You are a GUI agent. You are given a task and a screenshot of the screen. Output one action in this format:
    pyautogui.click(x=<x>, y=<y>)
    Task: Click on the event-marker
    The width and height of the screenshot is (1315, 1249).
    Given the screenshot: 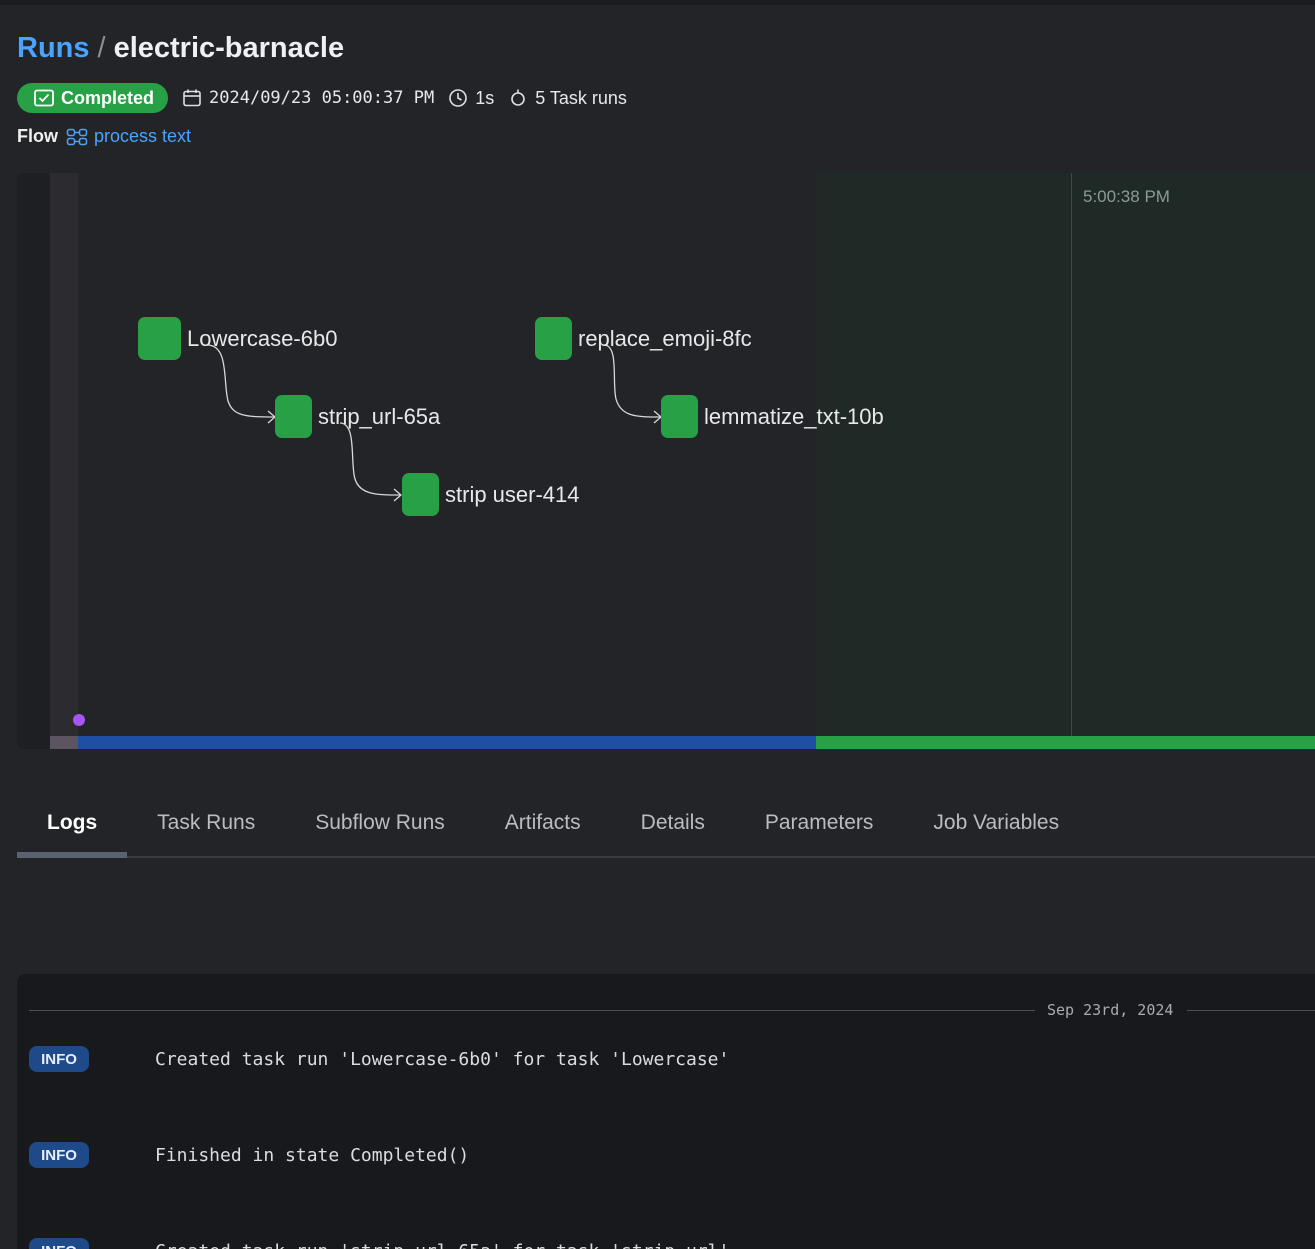 What is the action you would take?
    pyautogui.click(x=79, y=720)
    